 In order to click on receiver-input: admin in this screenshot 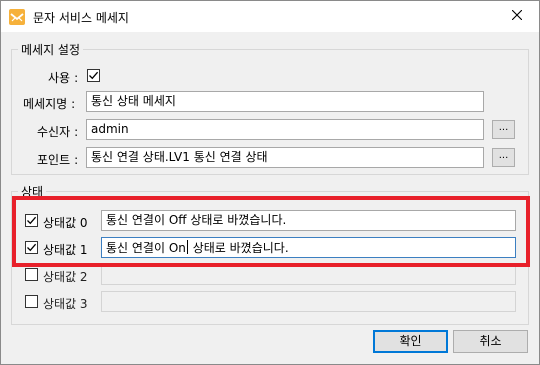, I will do `click(285, 129)`.